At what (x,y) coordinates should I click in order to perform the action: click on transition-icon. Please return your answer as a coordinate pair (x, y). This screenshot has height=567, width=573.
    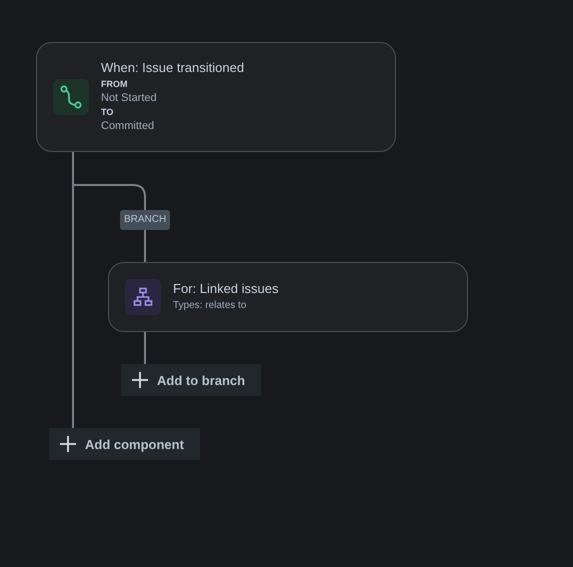
    Looking at the image, I should click on (71, 97).